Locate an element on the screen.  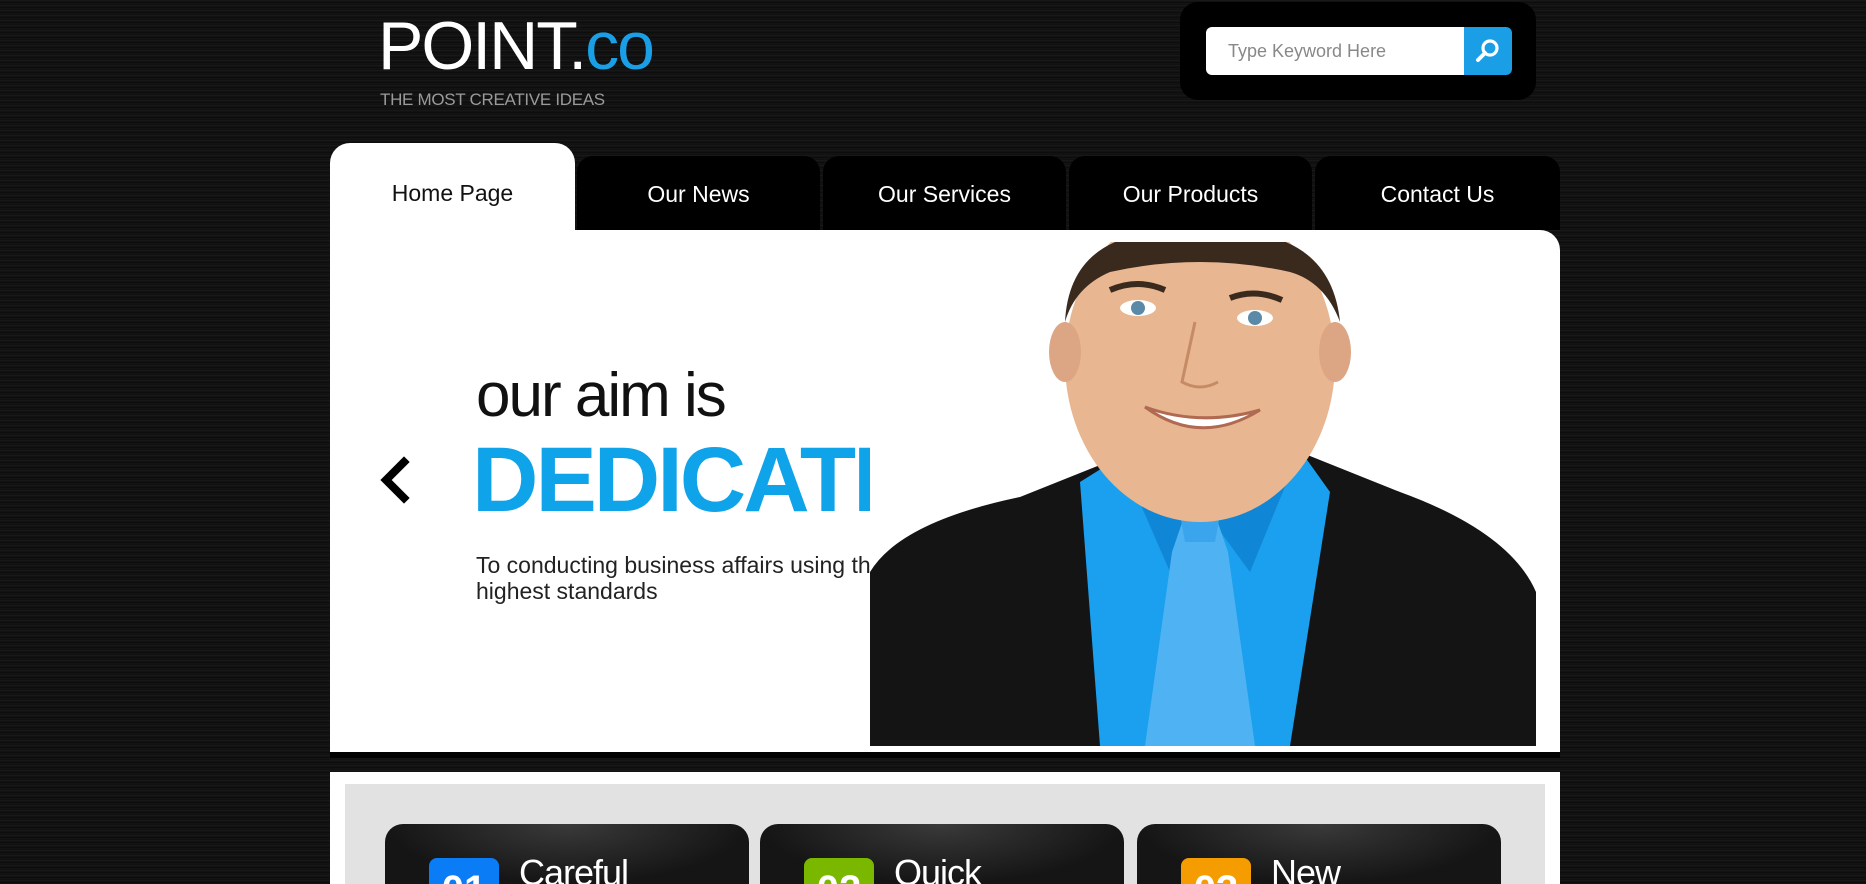
search-button is located at coordinates (1488, 51).